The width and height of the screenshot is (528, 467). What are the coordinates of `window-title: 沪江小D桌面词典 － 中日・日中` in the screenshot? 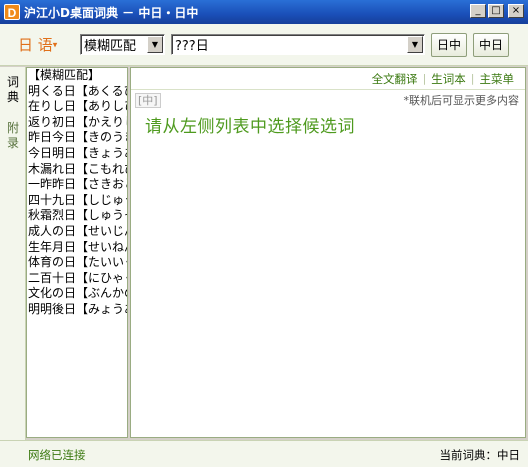 It's located at (111, 12).